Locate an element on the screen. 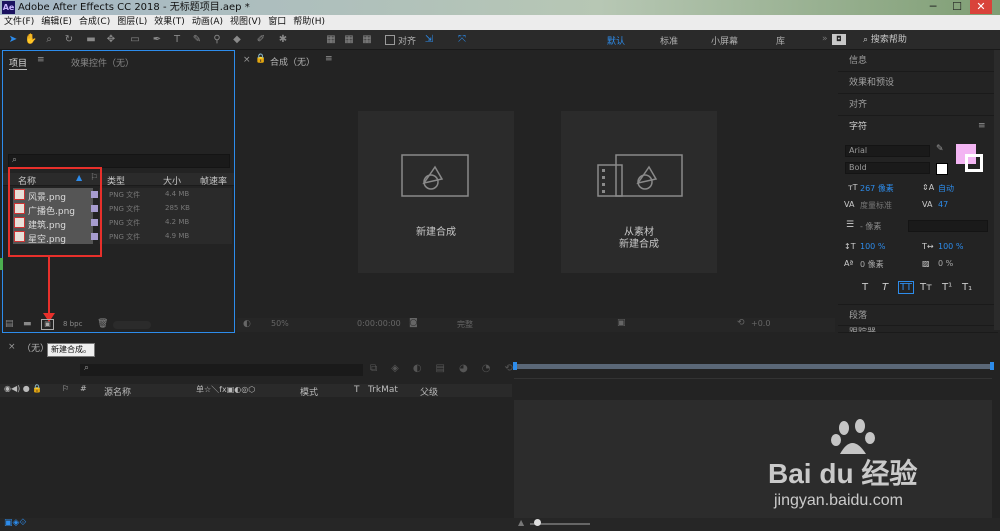 The height and width of the screenshot is (531, 1000). work-area-bar is located at coordinates (753, 366).